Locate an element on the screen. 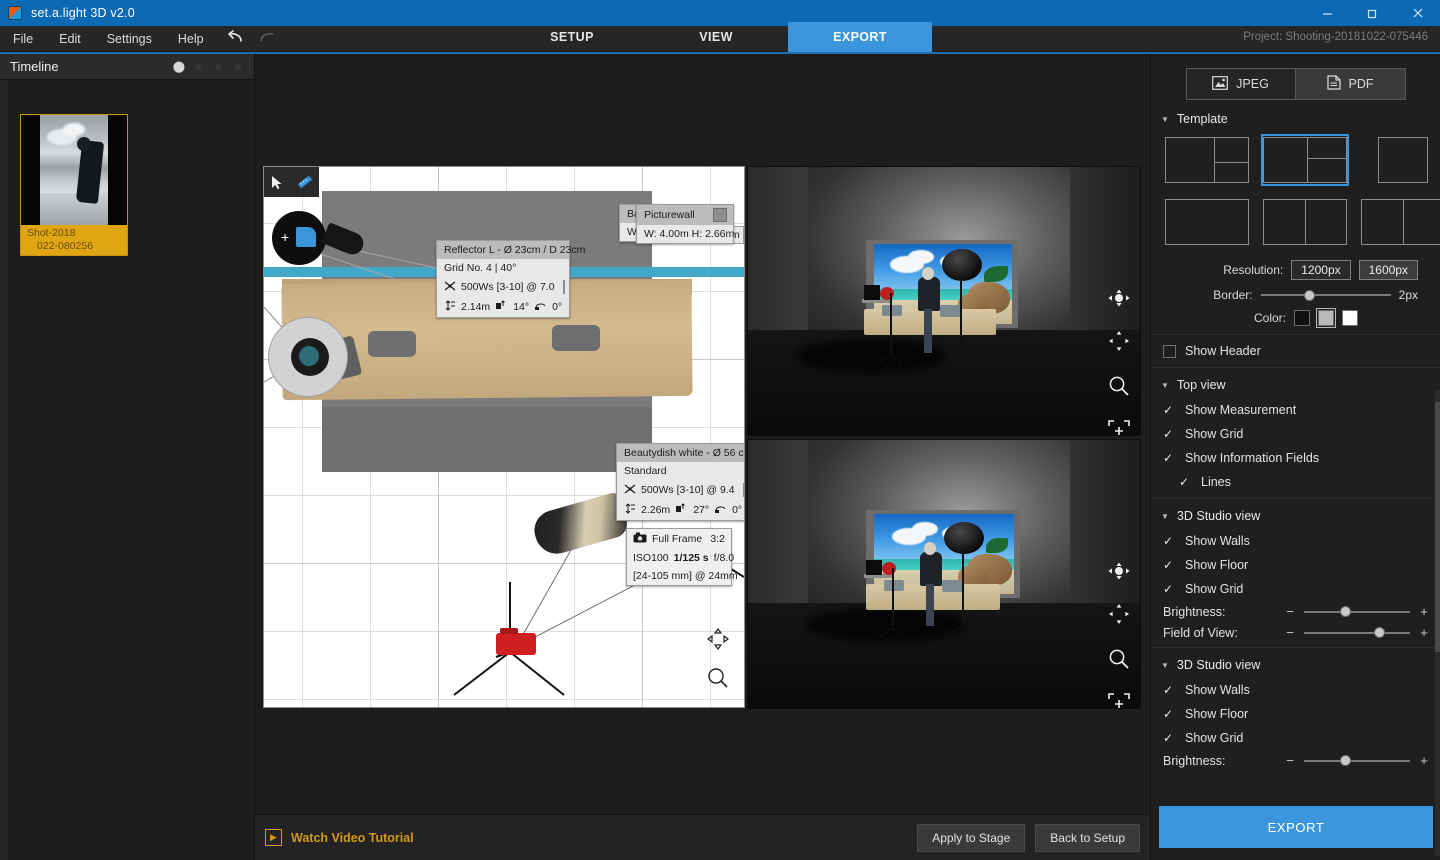 This screenshot has width=1440, height=860. show-header-checkbox: Show Header is located at coordinates (1295, 351).